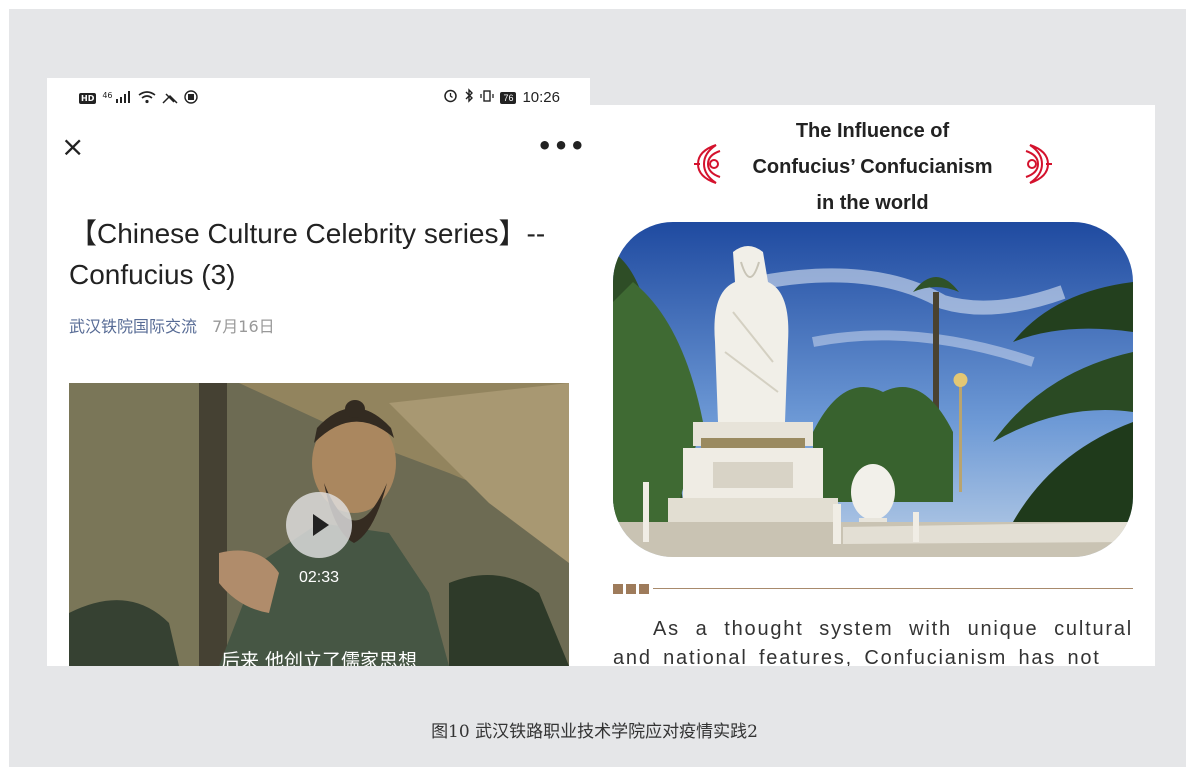  What do you see at coordinates (243, 326) in the screenshot?
I see `publish-date: 7月16日` at bounding box center [243, 326].